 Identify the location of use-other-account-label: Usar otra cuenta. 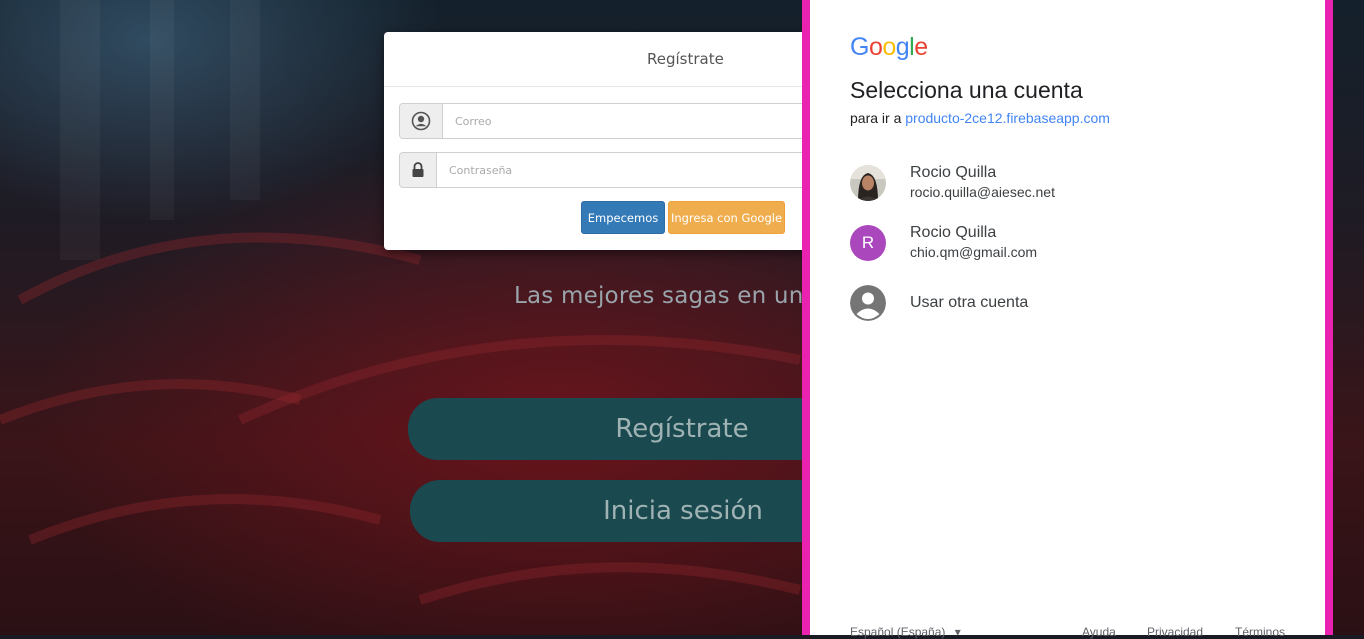
(969, 302).